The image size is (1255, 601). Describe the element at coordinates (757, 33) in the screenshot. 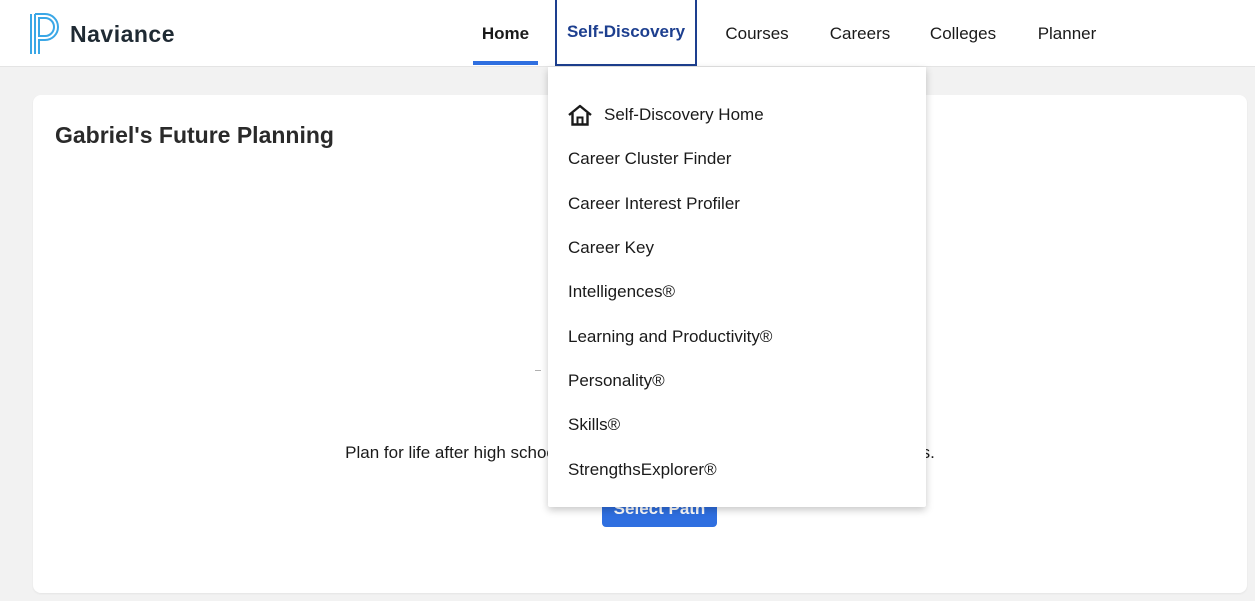

I see `nav-item-courses: Courses` at that location.